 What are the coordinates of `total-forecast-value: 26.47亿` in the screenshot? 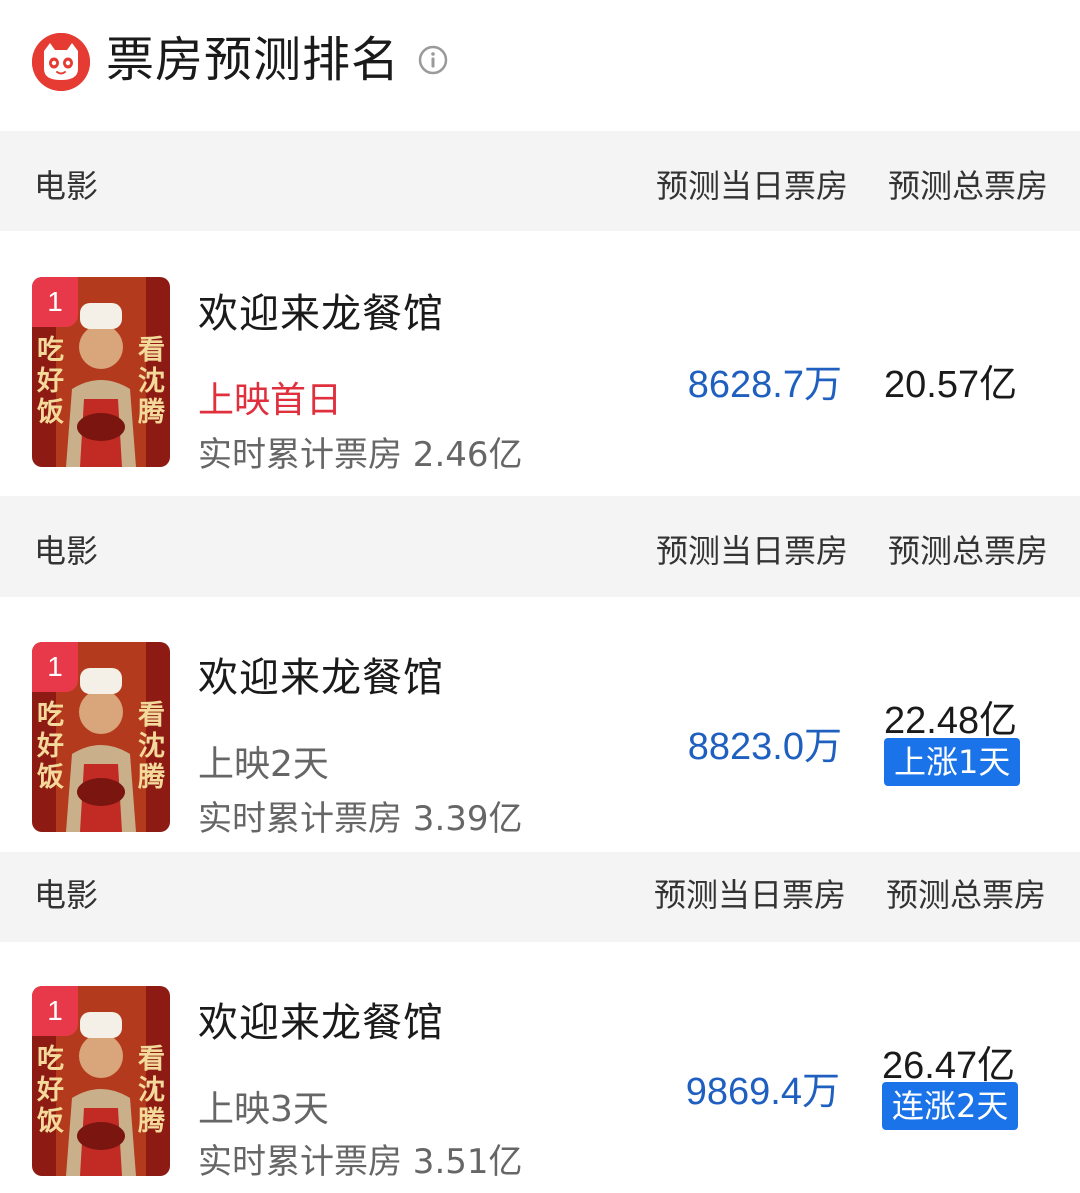 It's located at (949, 1066).